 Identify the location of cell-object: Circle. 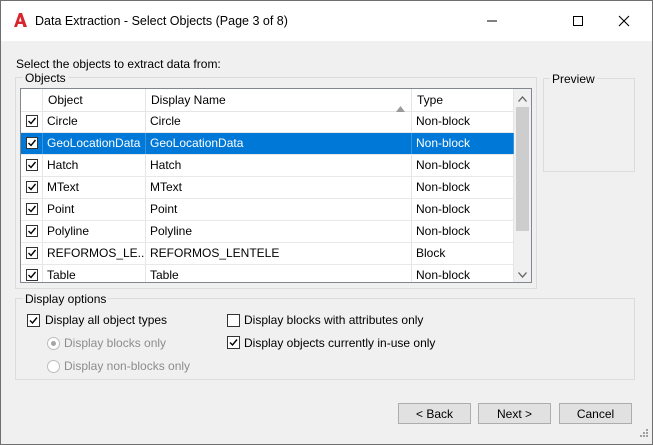
(94, 121).